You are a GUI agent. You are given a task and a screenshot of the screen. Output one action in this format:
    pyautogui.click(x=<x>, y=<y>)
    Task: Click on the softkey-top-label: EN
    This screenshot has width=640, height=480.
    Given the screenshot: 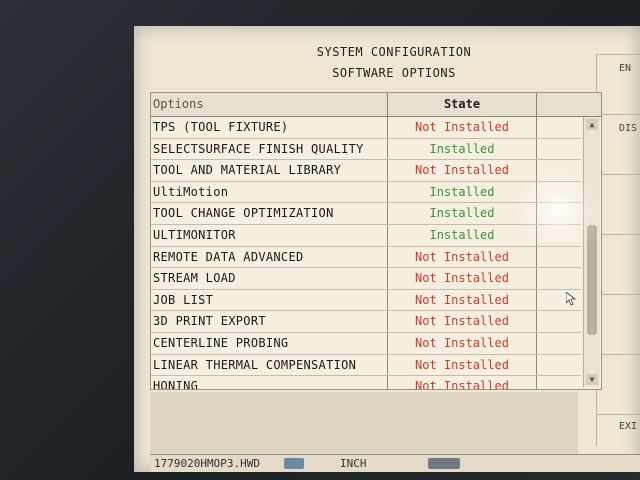 What is the action you would take?
    pyautogui.click(x=625, y=68)
    